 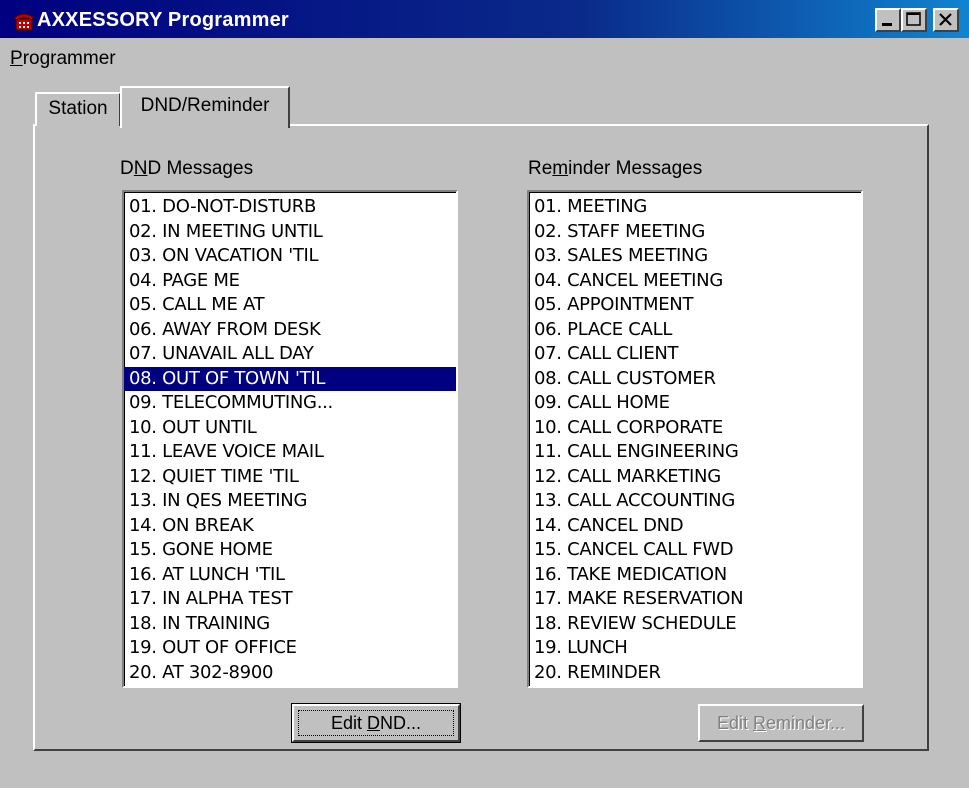 I want to click on tab-station: Station, so click(x=78, y=109).